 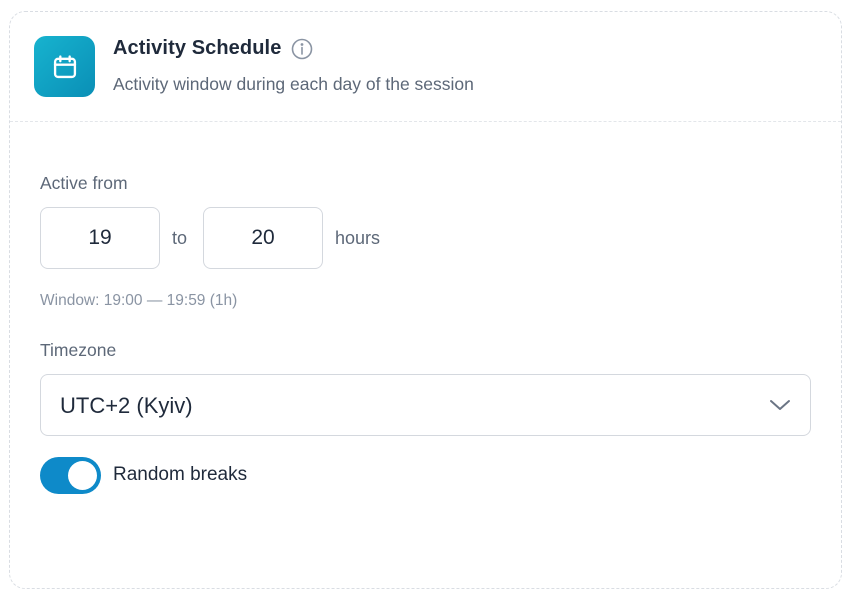 I want to click on from-hour-input, so click(x=100, y=238).